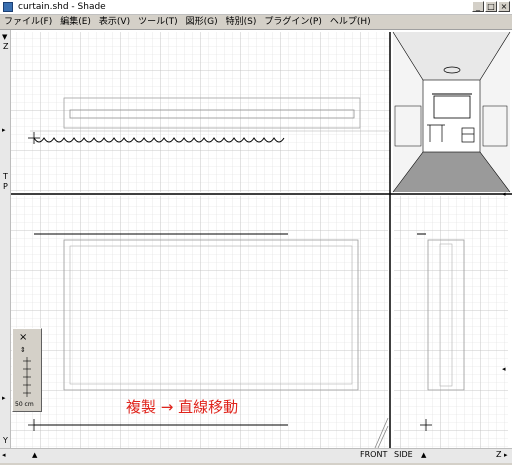 Image resolution: width=512 pixels, height=465 pixels. I want to click on palette-move-icon: ⇕, so click(23, 350).